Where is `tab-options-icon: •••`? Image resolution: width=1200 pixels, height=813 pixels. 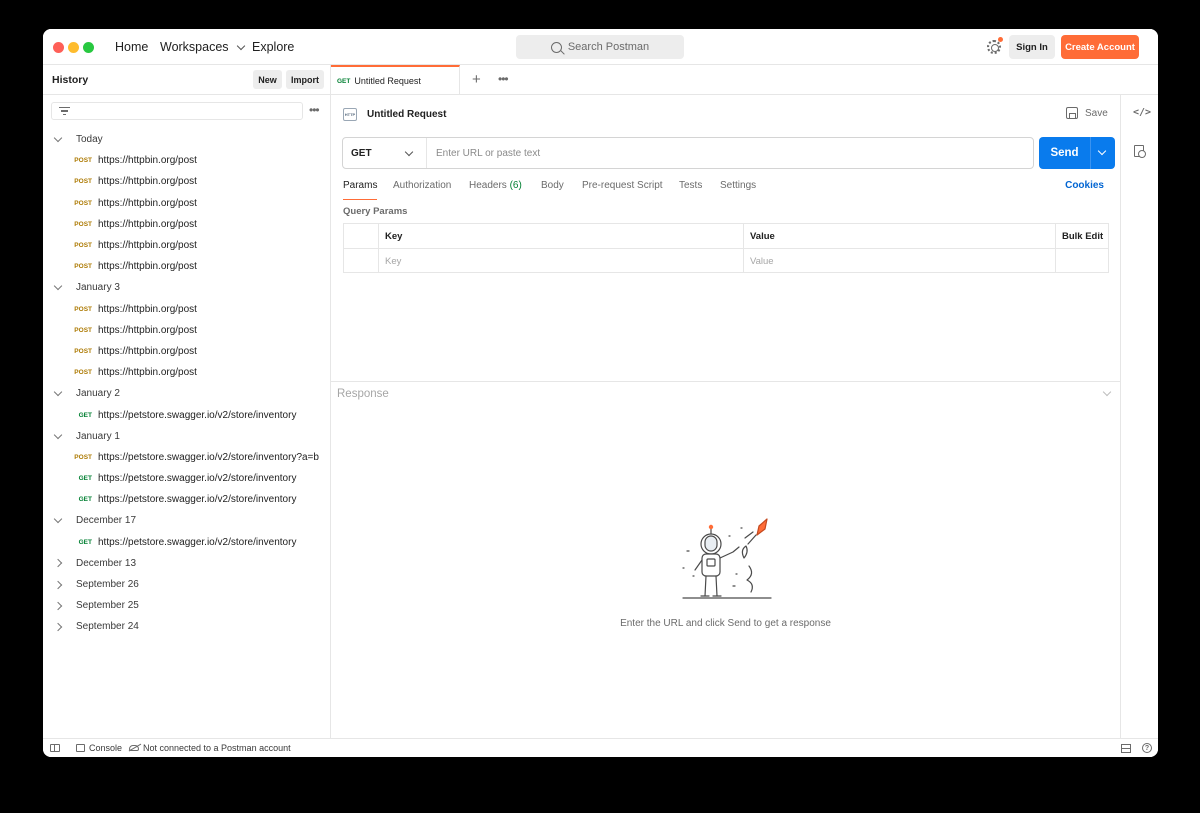
tab-options-icon: ••• is located at coordinates (503, 79).